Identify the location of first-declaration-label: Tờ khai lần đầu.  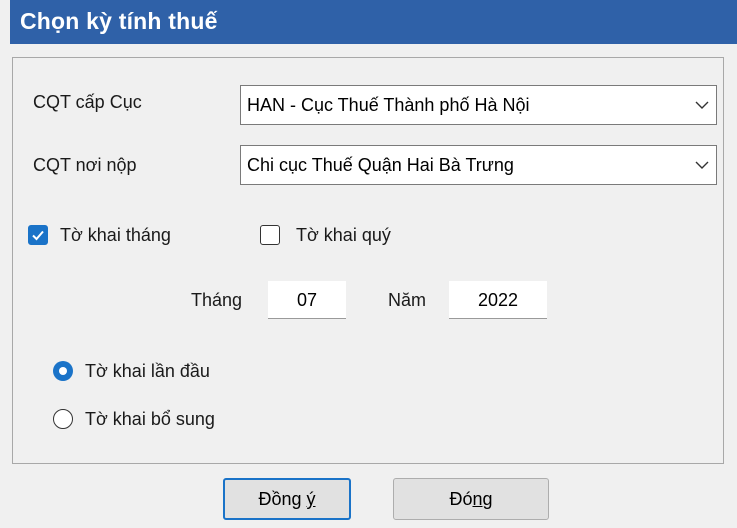
(147, 371).